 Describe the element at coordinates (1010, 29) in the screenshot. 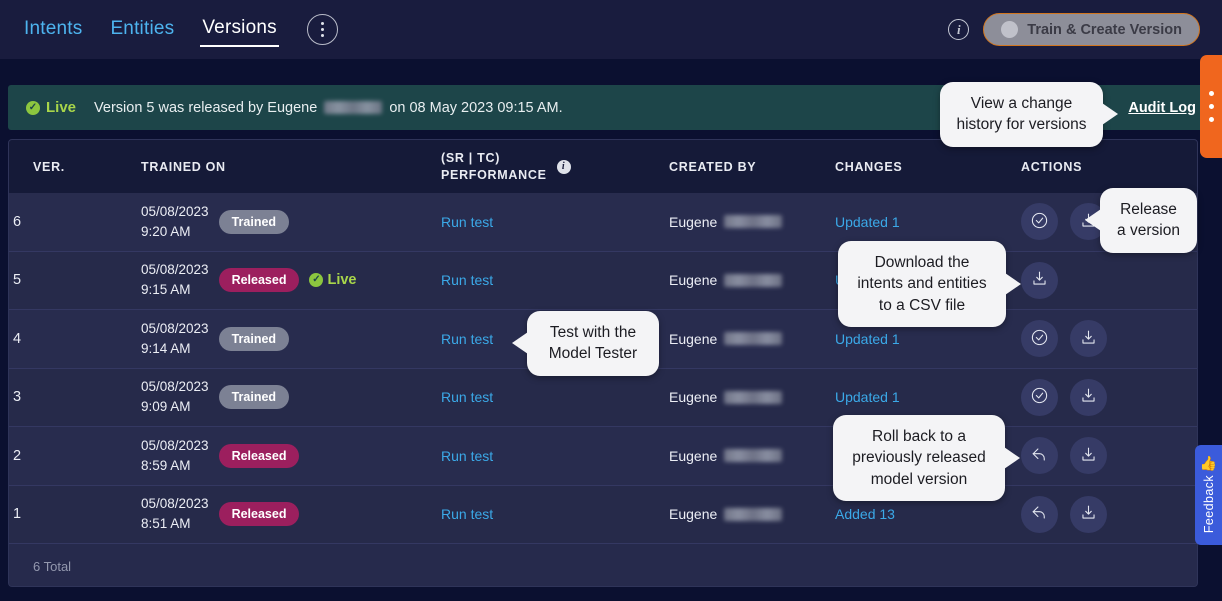

I see `brain-icon` at that location.